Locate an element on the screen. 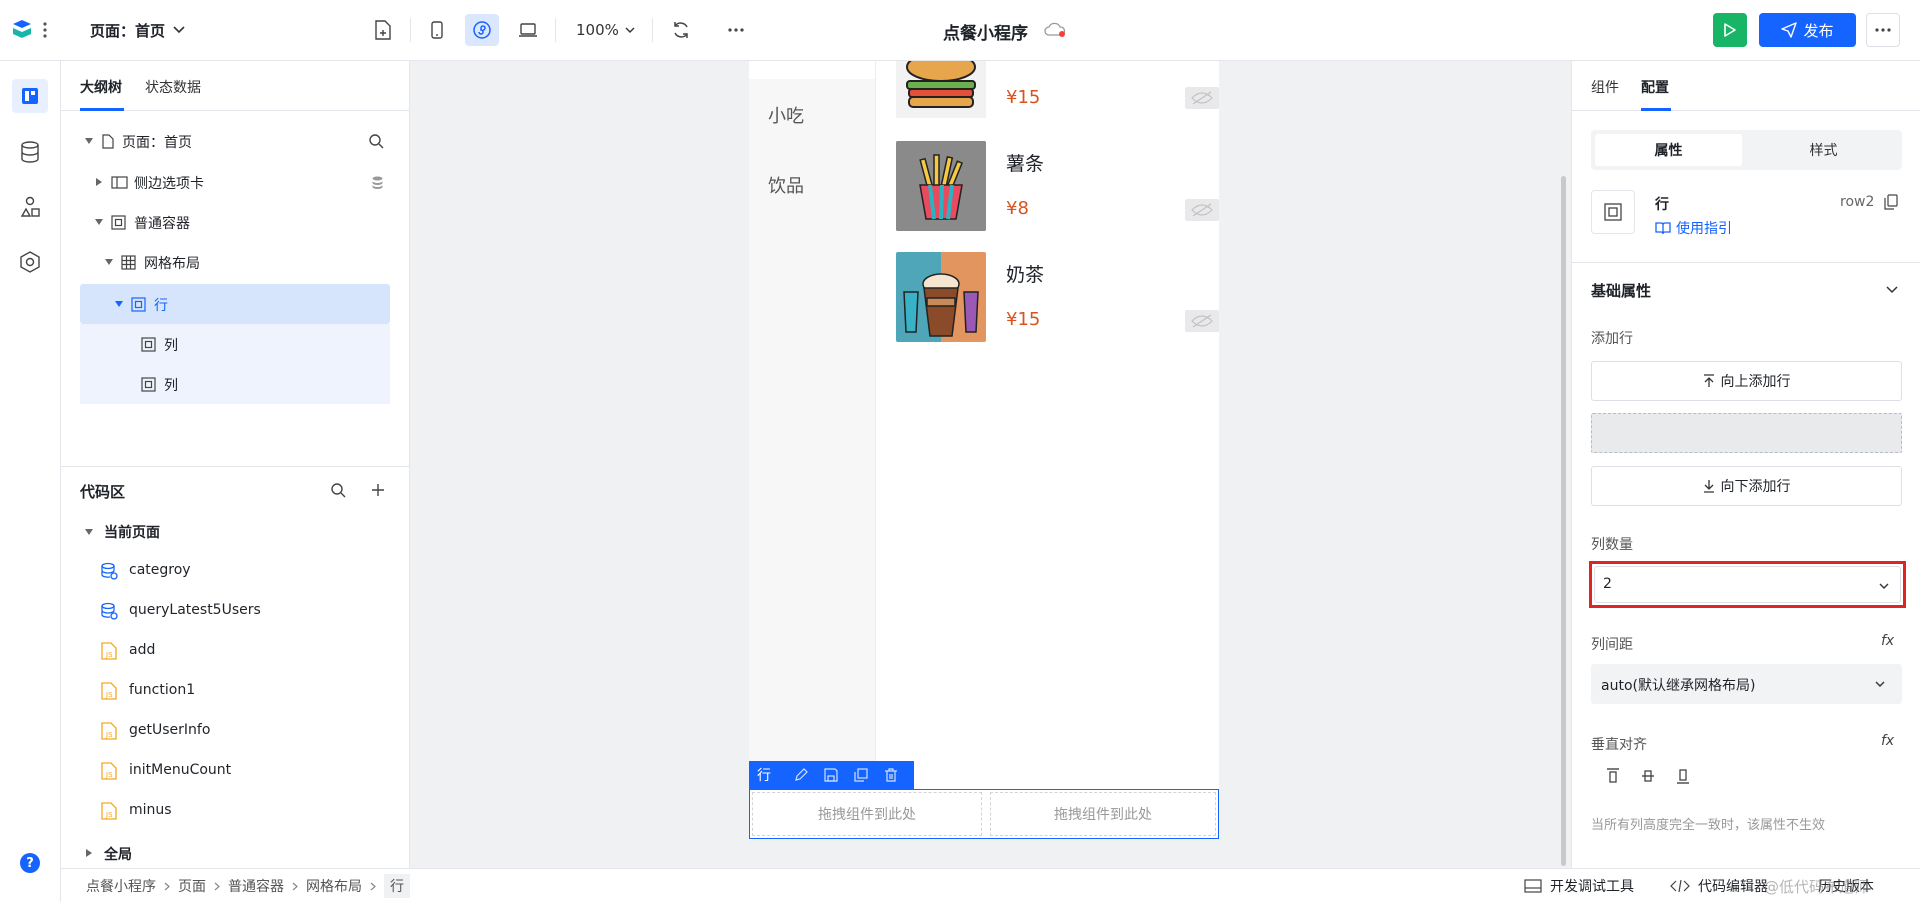 This screenshot has height=902, width=1920. tab-state-data: 状态数据 is located at coordinates (173, 87).